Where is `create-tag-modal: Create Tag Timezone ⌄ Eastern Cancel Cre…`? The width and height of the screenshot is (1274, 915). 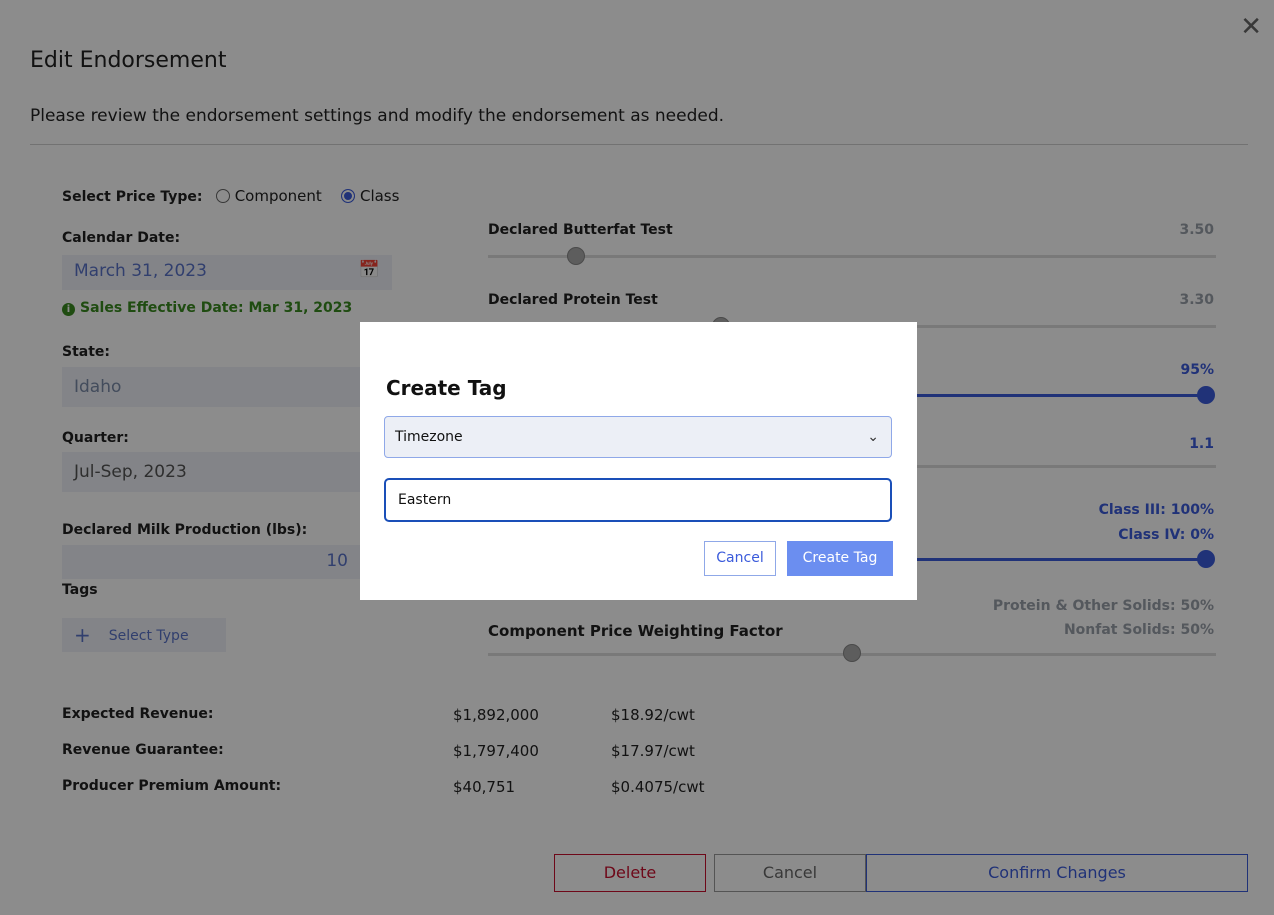 create-tag-modal: Create Tag Timezone ⌄ Eastern Cancel Cre… is located at coordinates (638, 461).